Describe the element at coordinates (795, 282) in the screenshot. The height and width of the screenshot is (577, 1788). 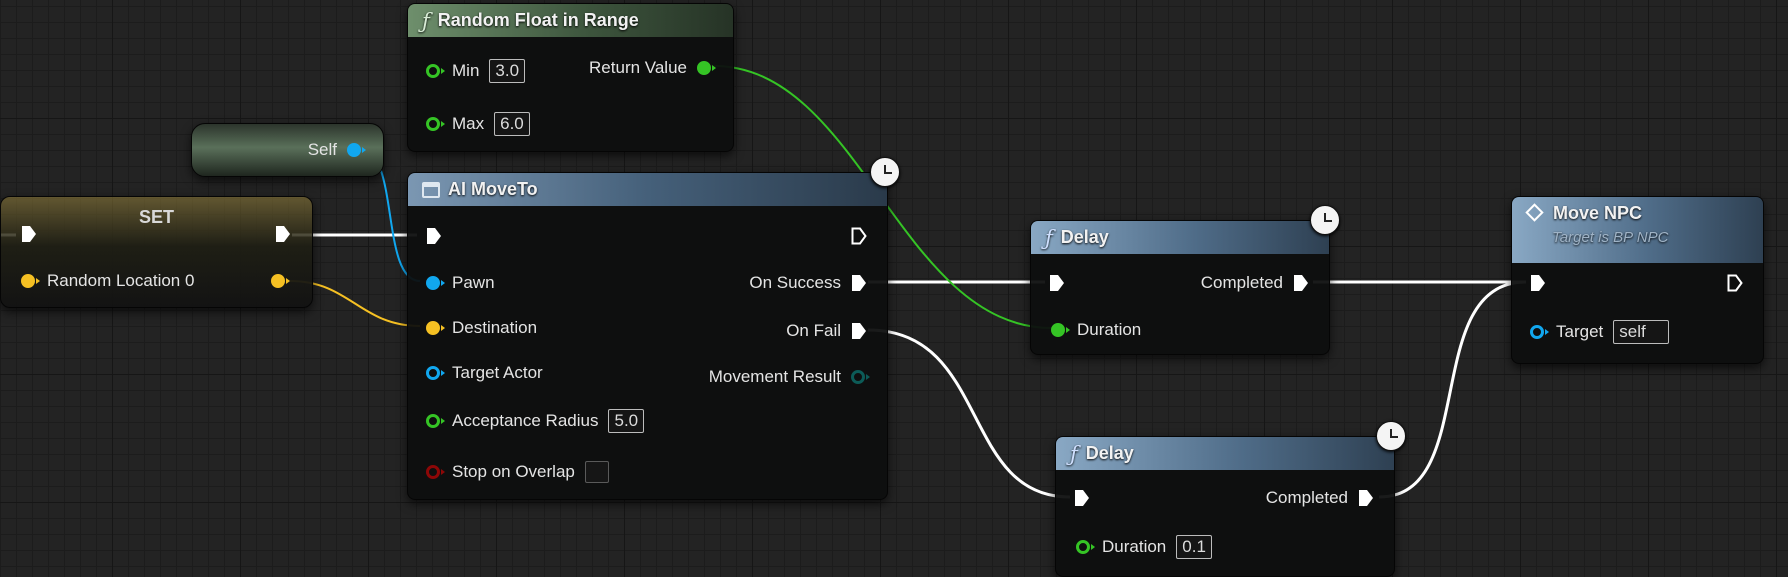
I see `on-success-label: On Success` at that location.